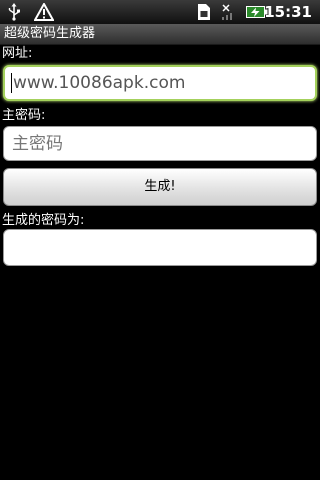 This screenshot has width=320, height=480. I want to click on text-cursor, so click(11, 83).